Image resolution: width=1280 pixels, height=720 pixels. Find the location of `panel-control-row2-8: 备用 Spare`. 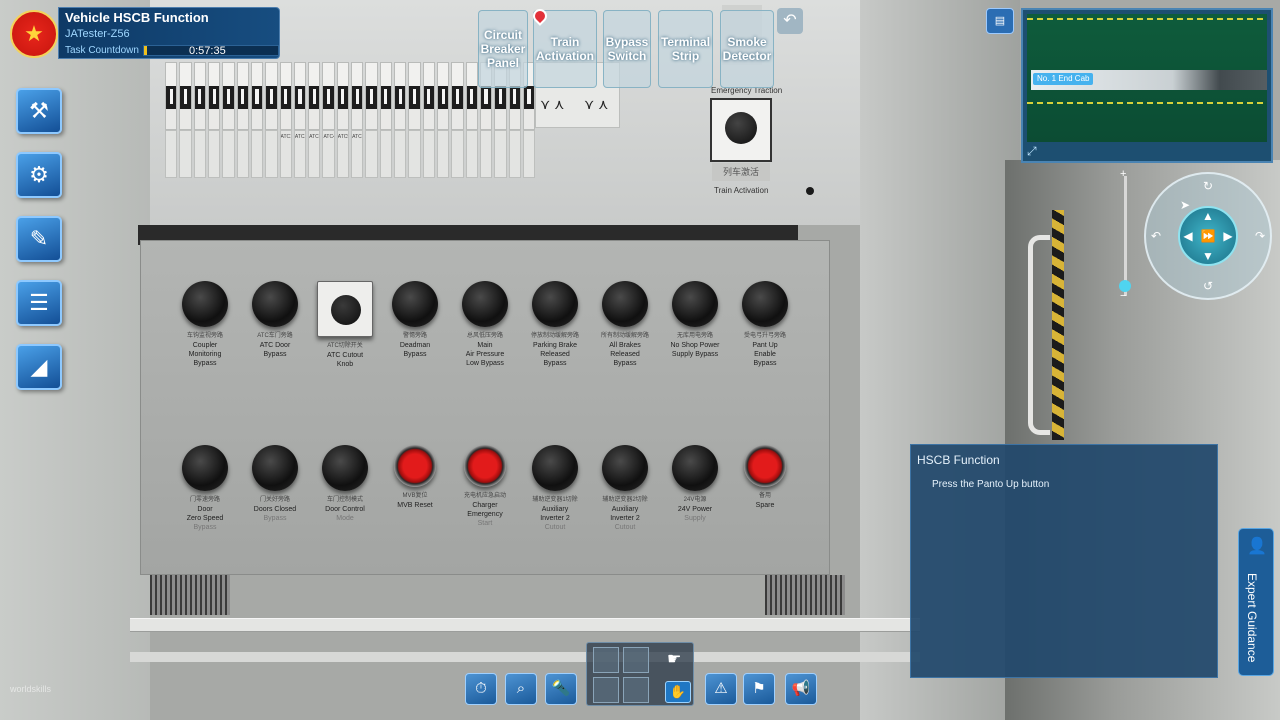

panel-control-row2-8: 备用 Spare is located at coordinates (765, 474).